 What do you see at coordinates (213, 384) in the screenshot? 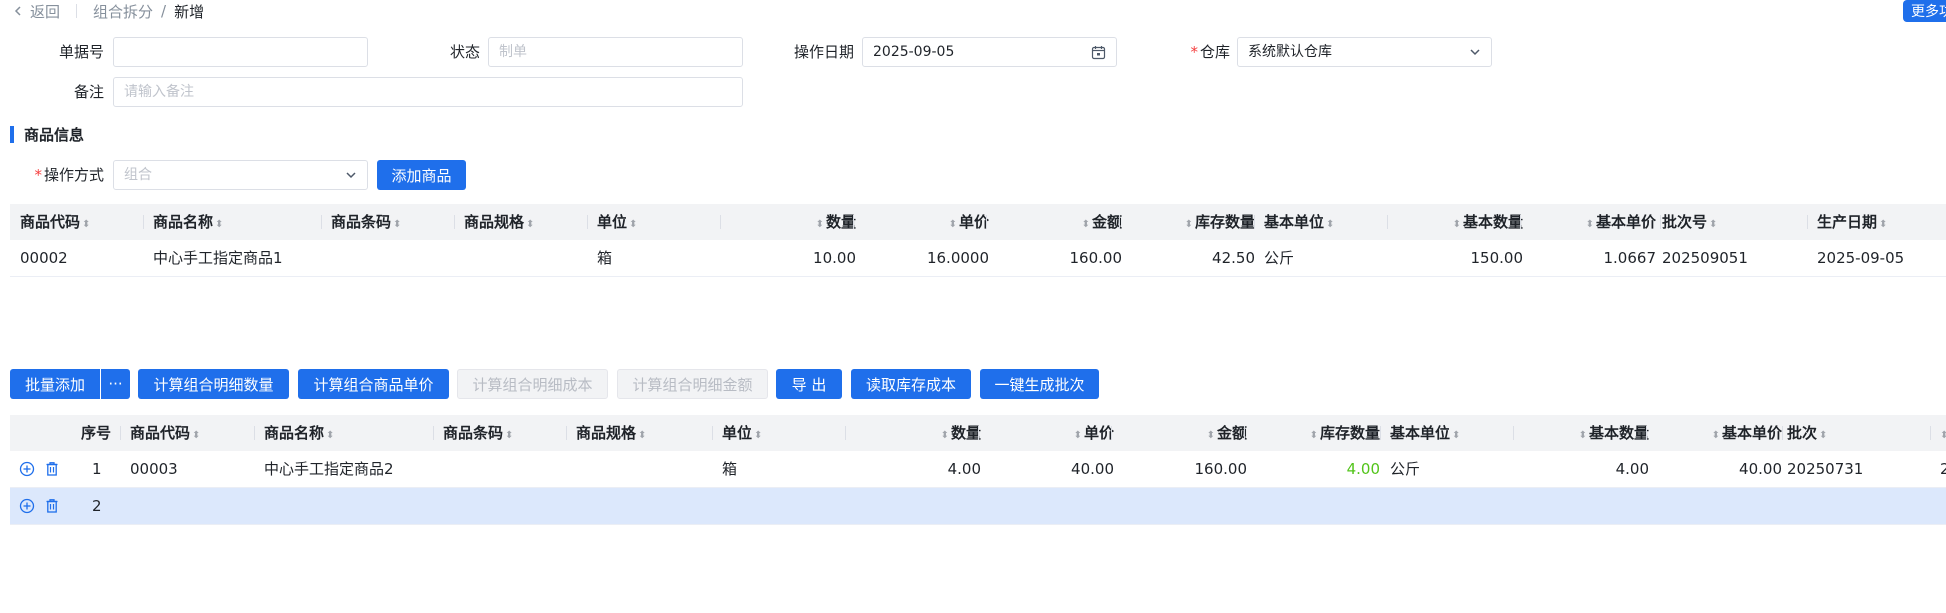
I see `calc-detail-qty-button: 计算组合明细数量` at bounding box center [213, 384].